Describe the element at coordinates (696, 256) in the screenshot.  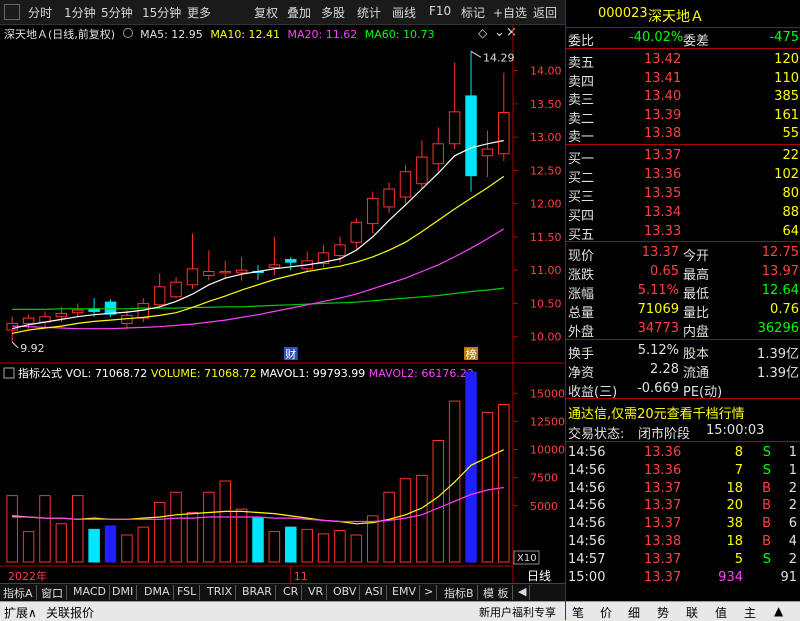
I see `stat-label: 今开` at that location.